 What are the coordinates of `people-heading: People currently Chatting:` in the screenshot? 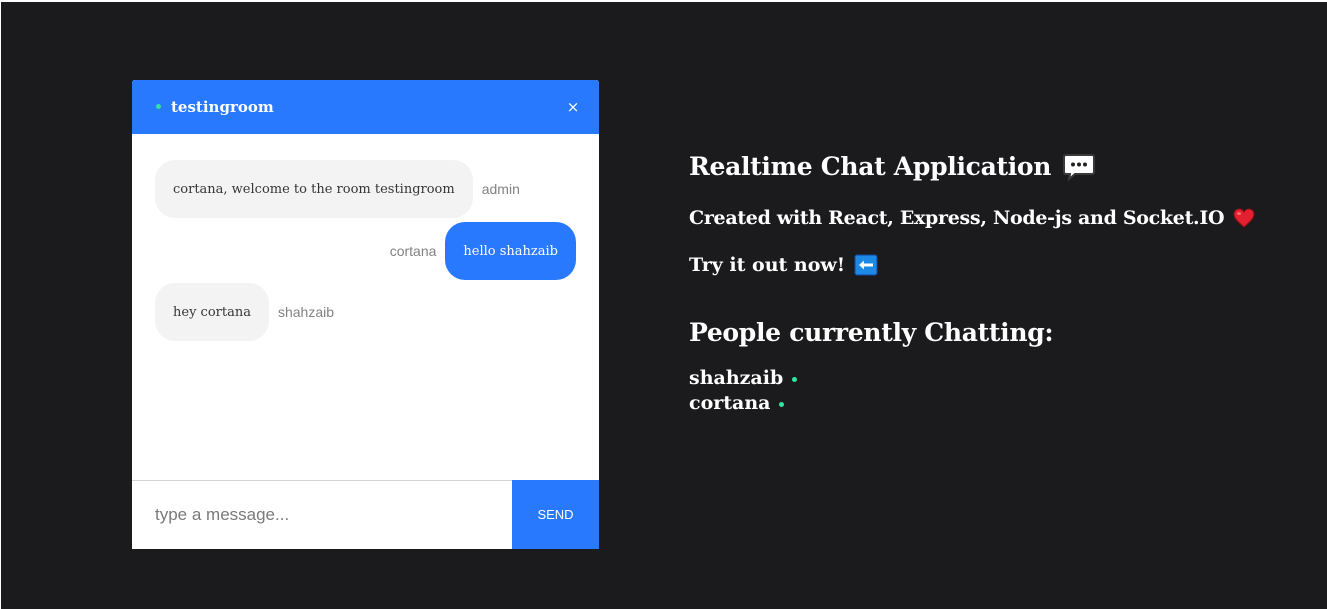 It's located at (871, 332).